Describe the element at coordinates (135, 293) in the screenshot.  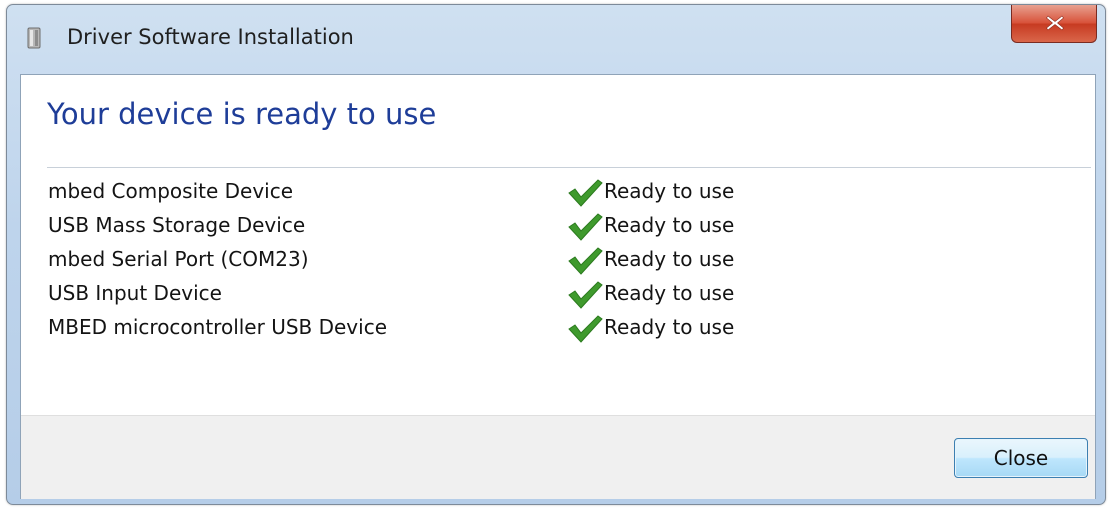
I see `device-name: USB Input Device` at that location.